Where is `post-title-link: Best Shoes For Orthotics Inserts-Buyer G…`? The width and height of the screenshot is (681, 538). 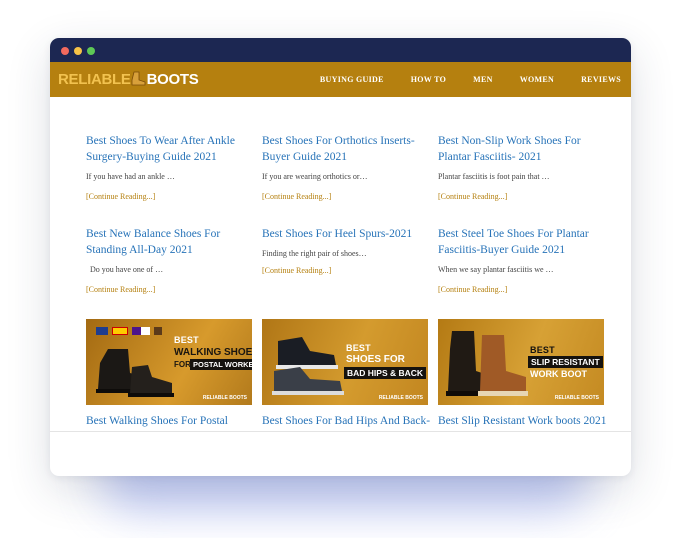 post-title-link: Best Shoes For Orthotics Inserts-Buyer G… is located at coordinates (346, 149).